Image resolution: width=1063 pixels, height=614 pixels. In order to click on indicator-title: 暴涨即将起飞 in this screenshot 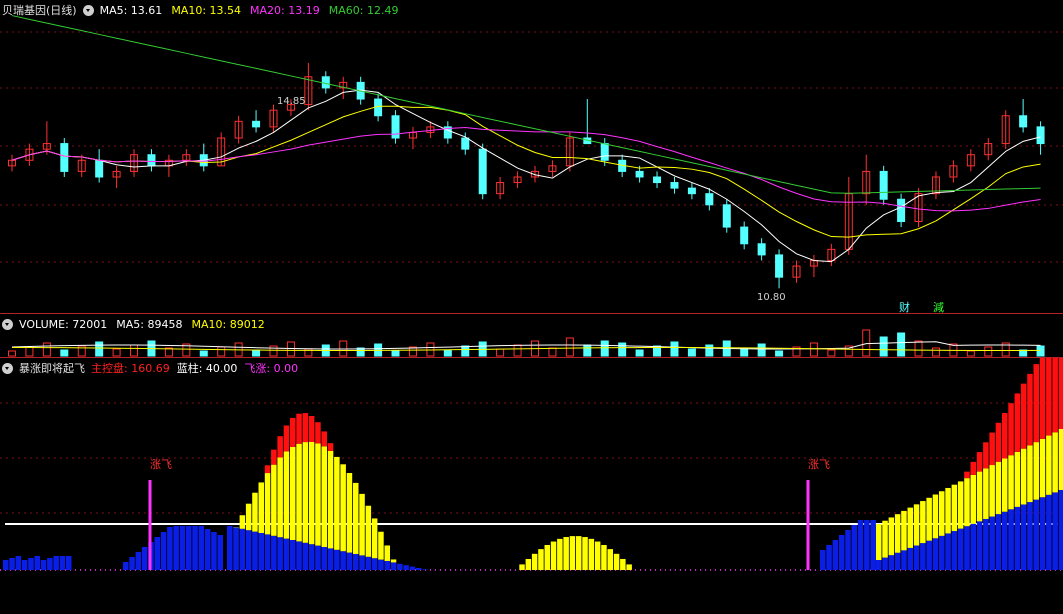, I will do `click(52, 368)`.